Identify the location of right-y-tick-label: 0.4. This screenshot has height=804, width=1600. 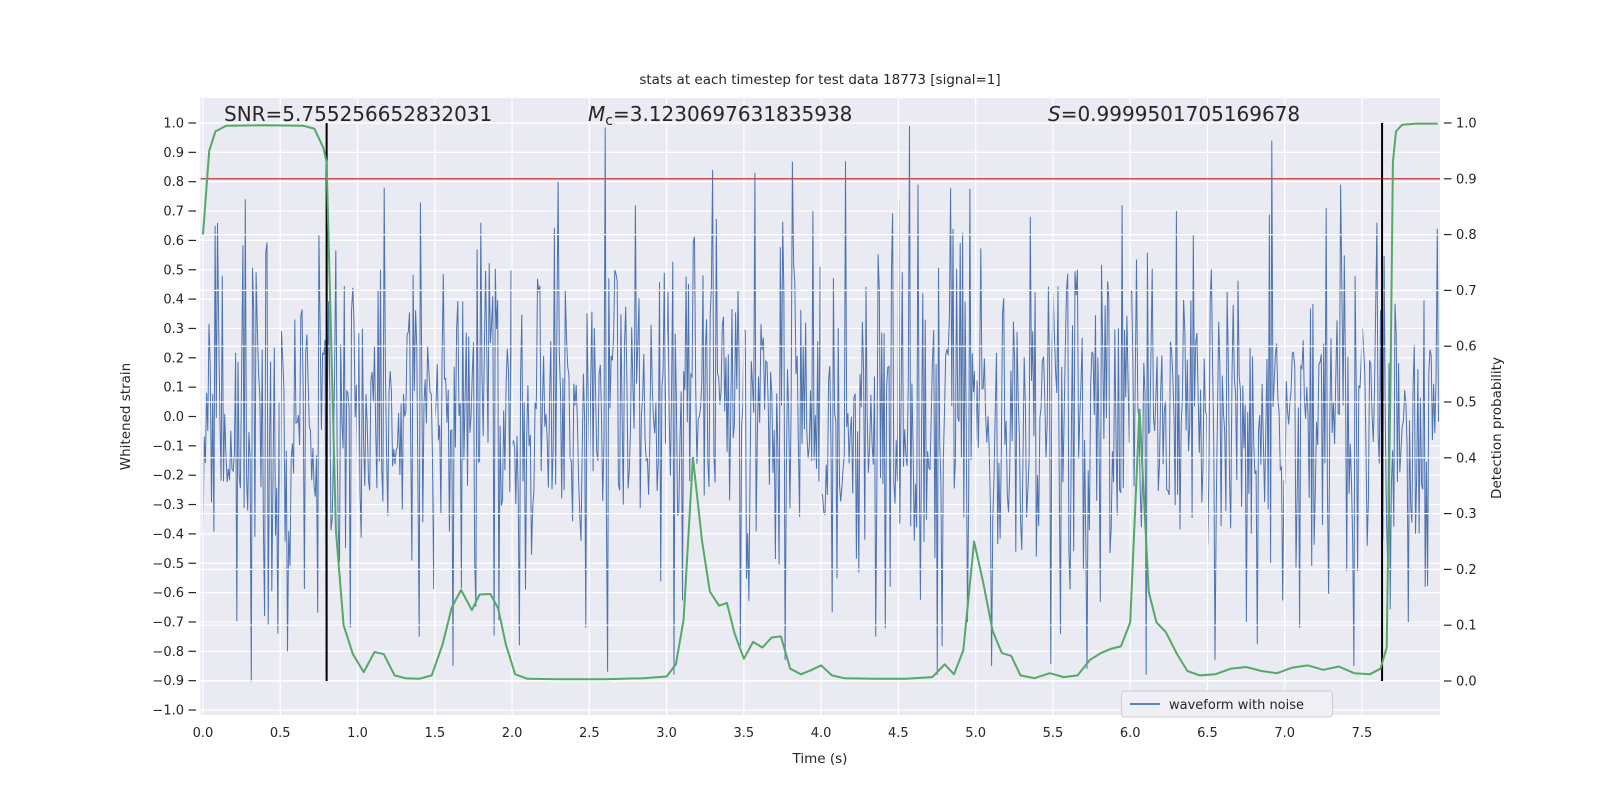
(1466, 458).